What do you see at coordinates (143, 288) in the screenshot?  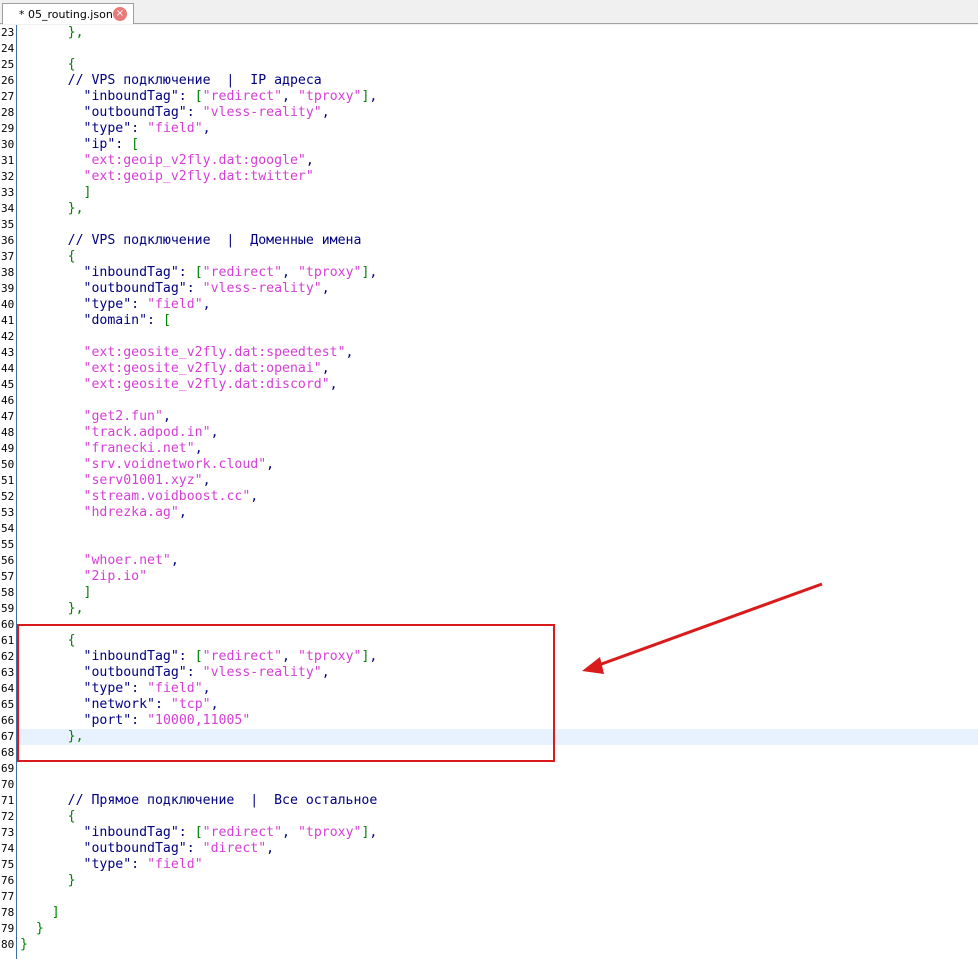 I see `code-token: "outboundTag":` at bounding box center [143, 288].